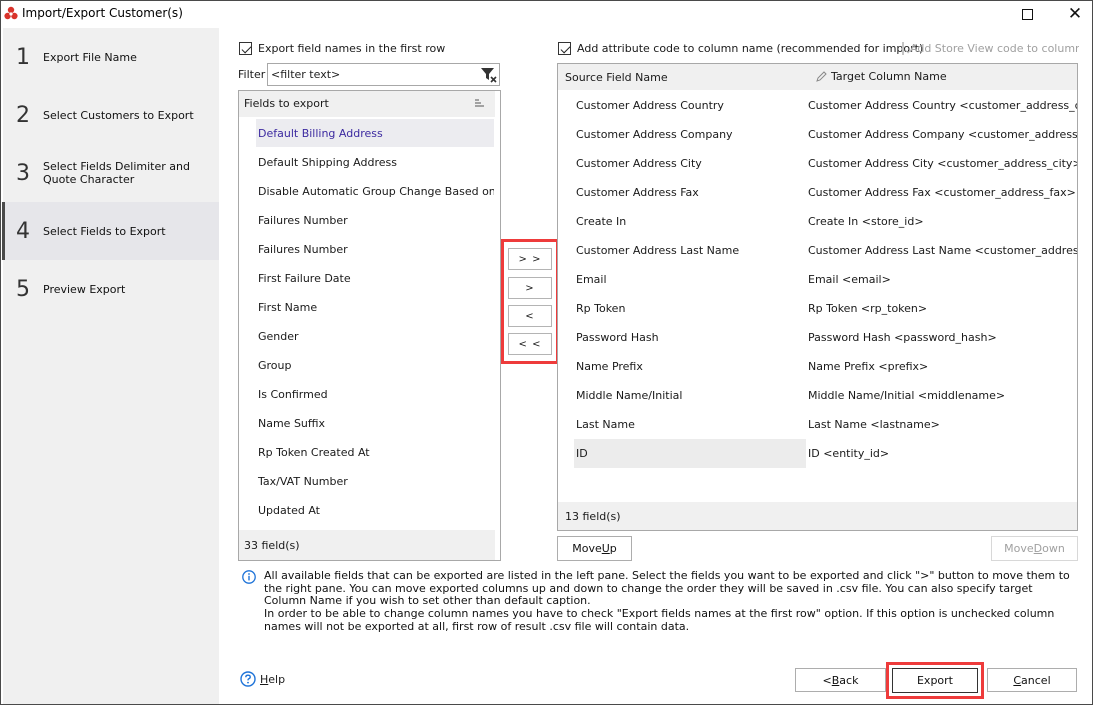 The height and width of the screenshot is (705, 1093). I want to click on grid-row: Name Prefix Name Prefix <prefix>, so click(817, 366).